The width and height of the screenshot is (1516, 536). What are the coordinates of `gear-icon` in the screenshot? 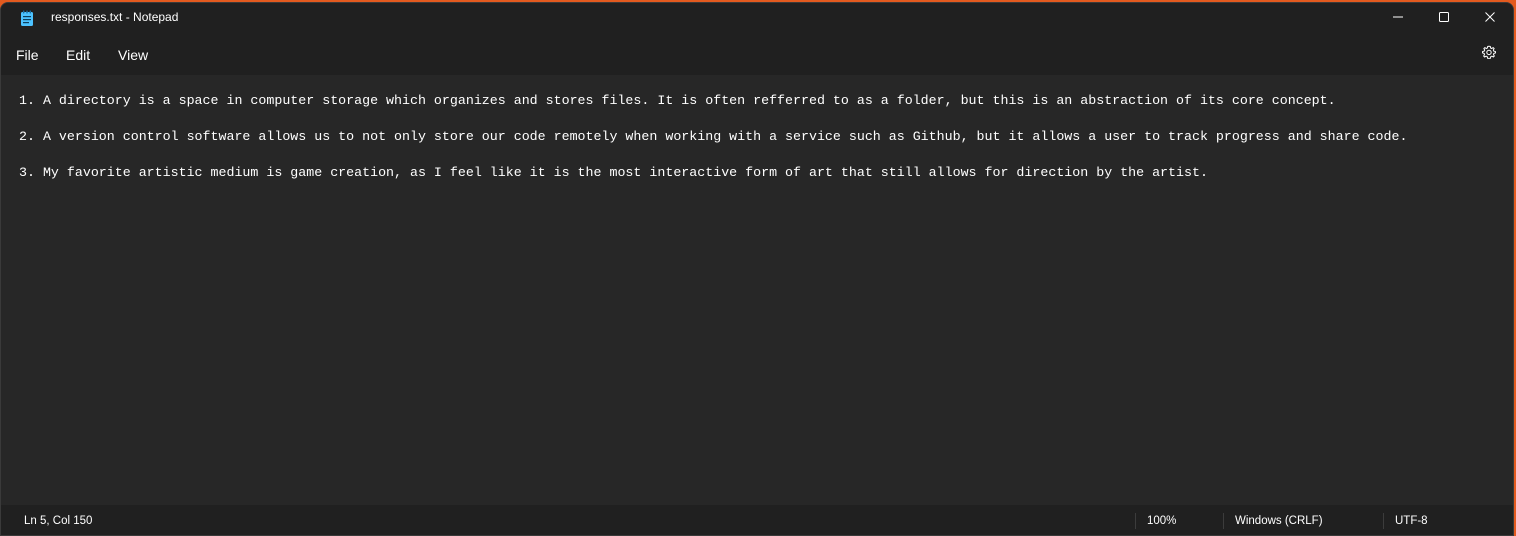 It's located at (1489, 55).